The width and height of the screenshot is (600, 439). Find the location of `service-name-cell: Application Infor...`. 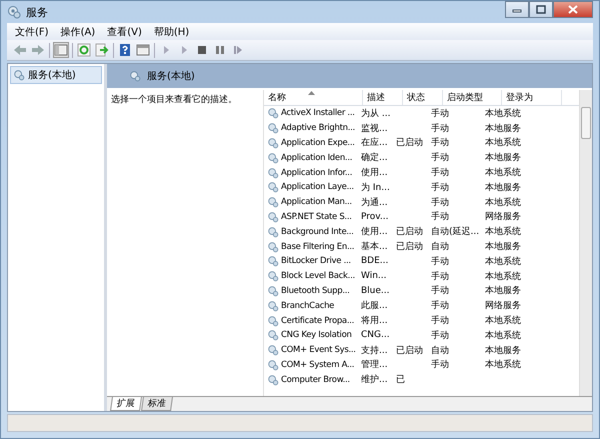

service-name-cell: Application Infor... is located at coordinates (316, 173).